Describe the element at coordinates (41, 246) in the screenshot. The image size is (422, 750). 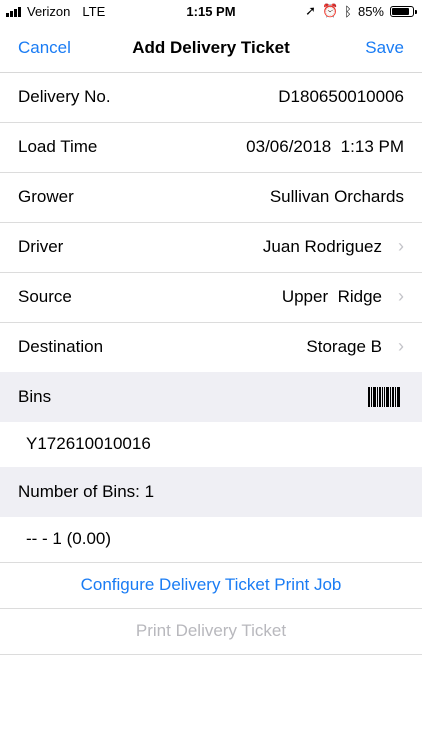
I see `field-label: Driver` at that location.